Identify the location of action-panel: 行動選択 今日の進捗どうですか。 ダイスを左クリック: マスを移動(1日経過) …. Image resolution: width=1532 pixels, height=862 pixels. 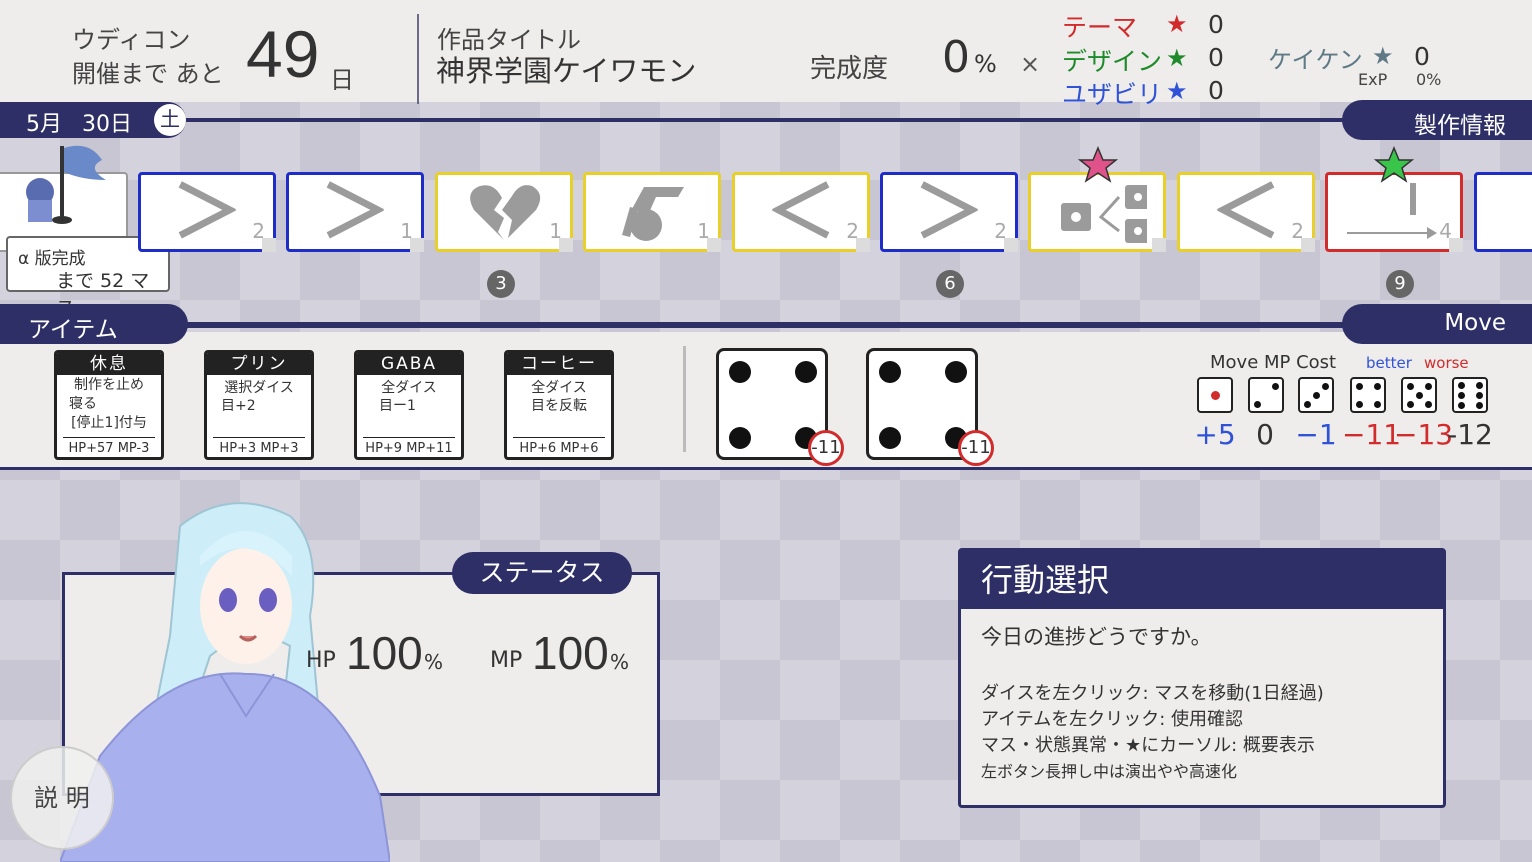
(1202, 678).